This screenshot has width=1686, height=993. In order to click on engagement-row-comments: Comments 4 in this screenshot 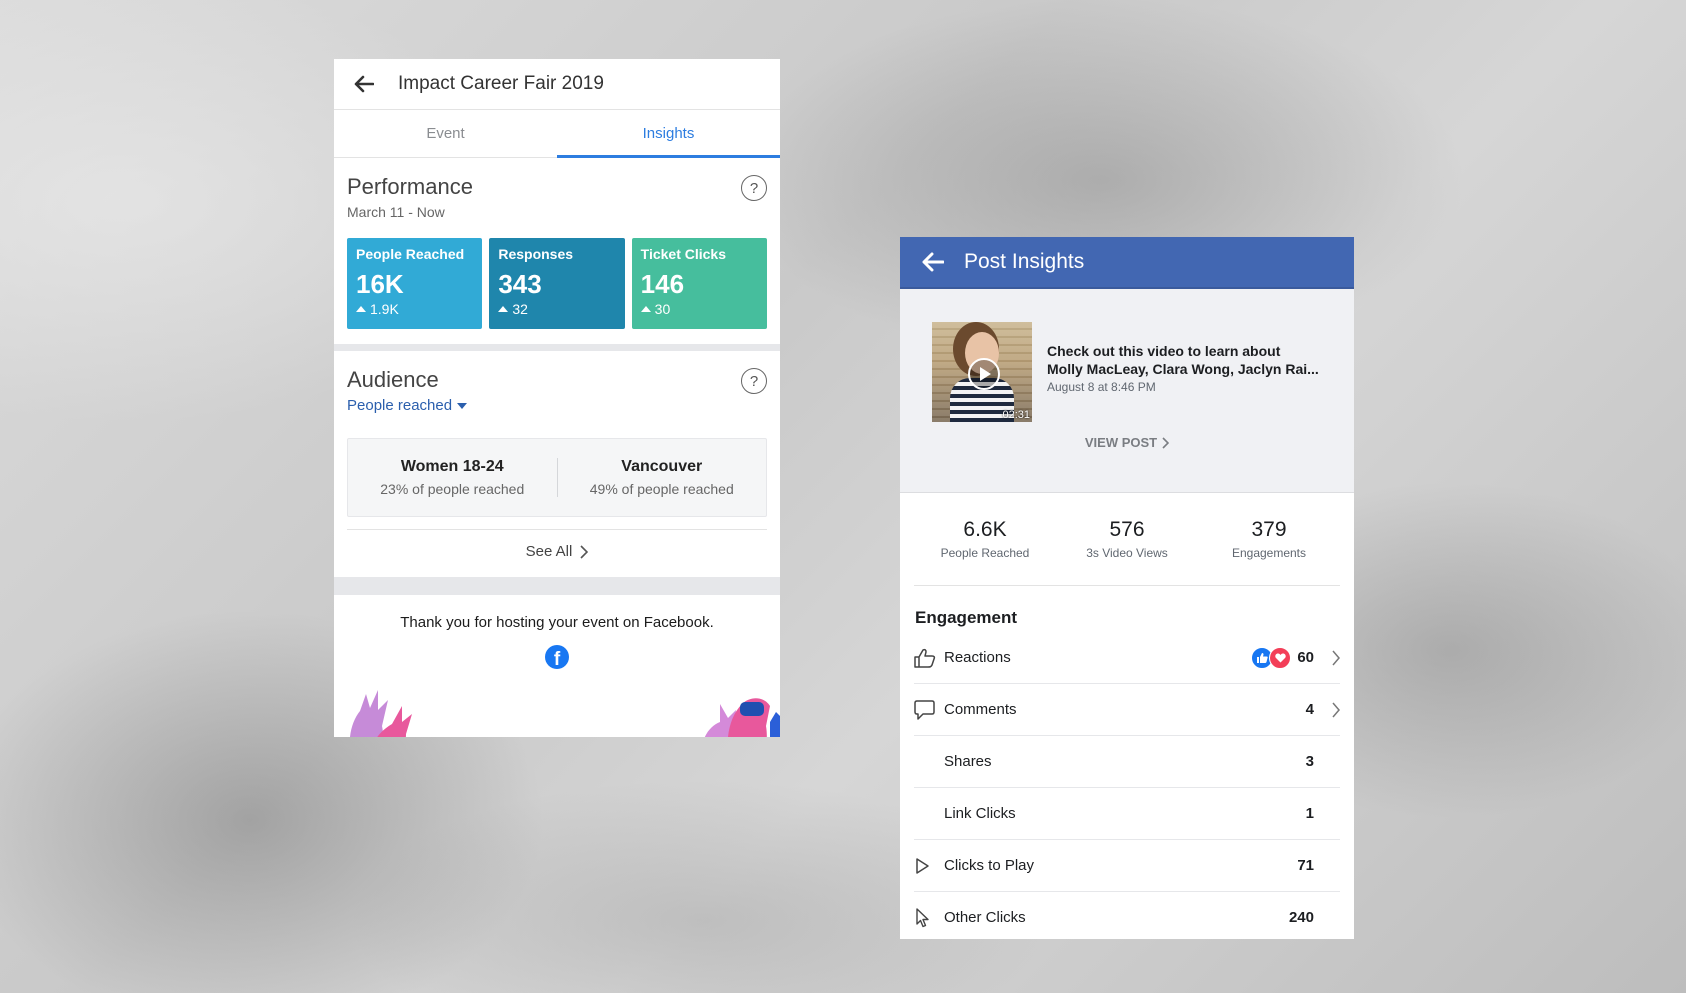, I will do `click(1127, 710)`.